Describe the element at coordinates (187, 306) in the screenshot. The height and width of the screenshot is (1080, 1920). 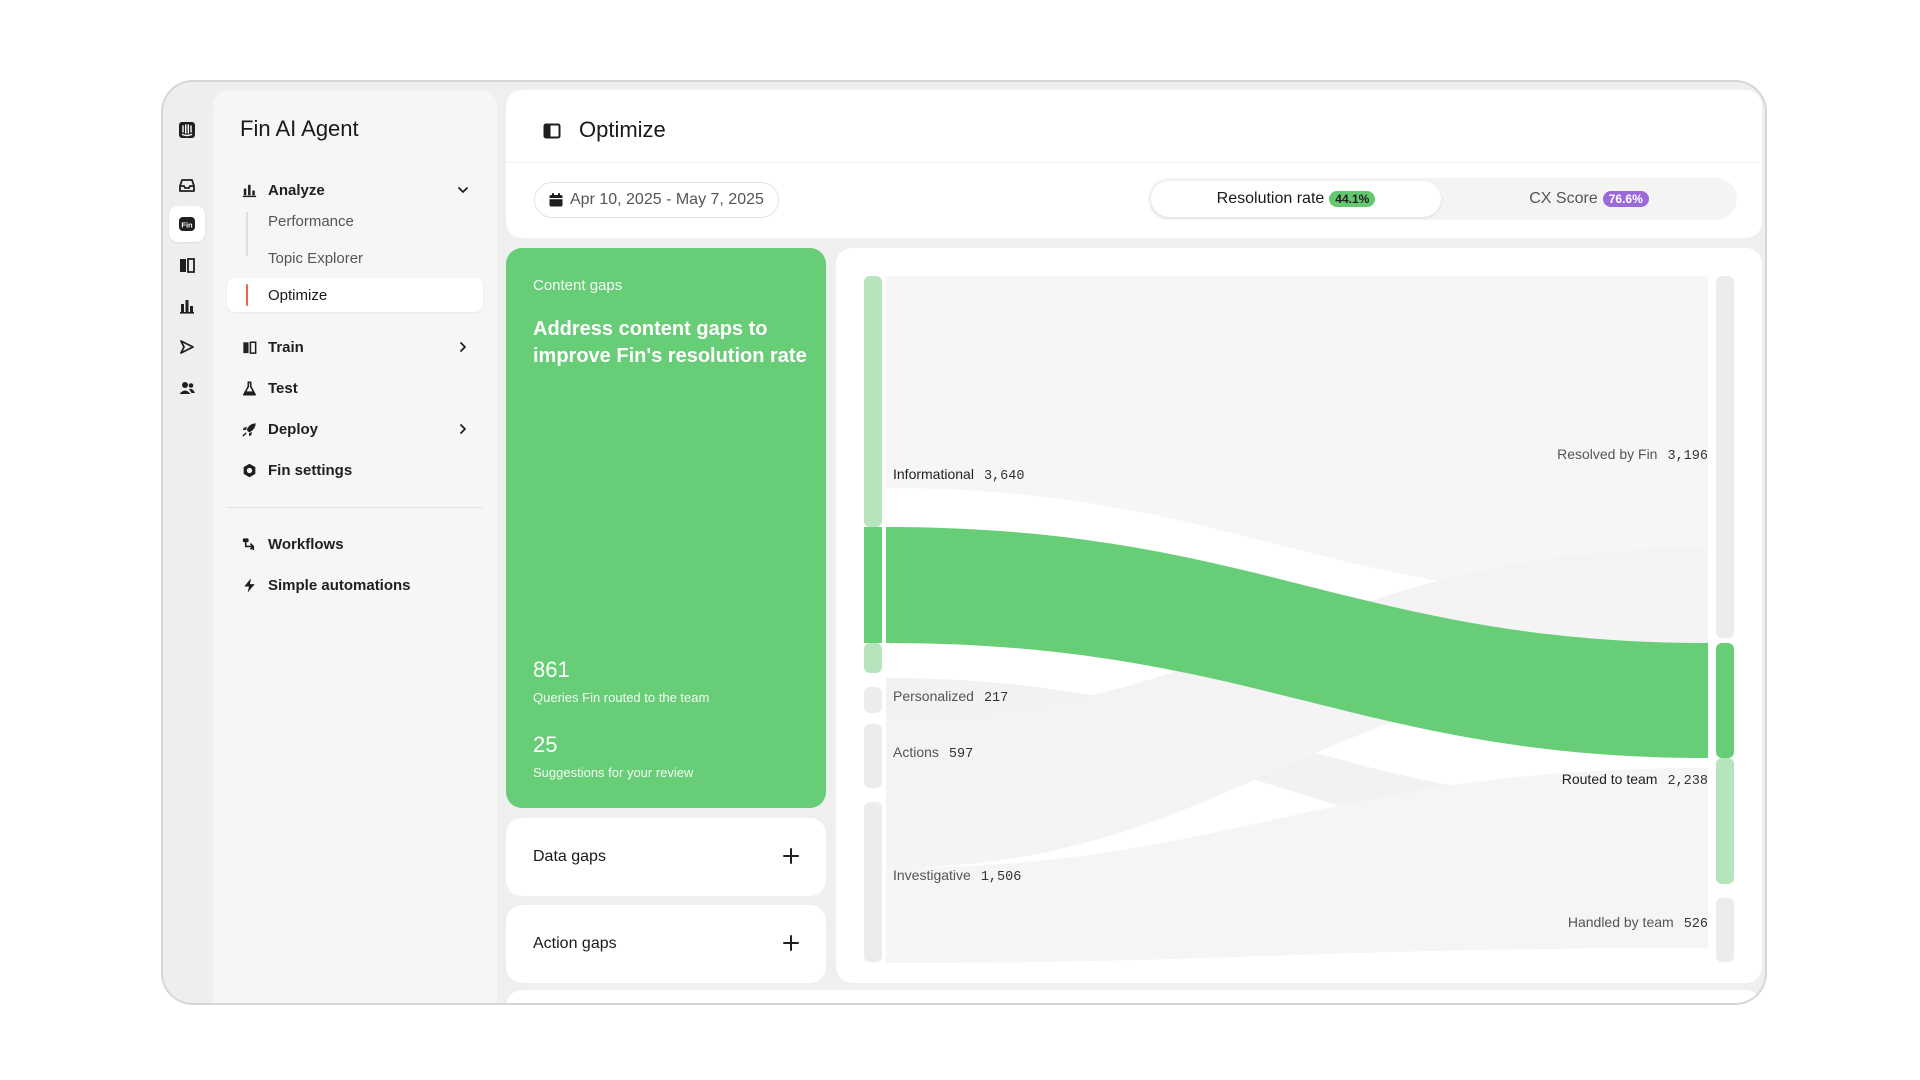
I see `reports-icon` at that location.